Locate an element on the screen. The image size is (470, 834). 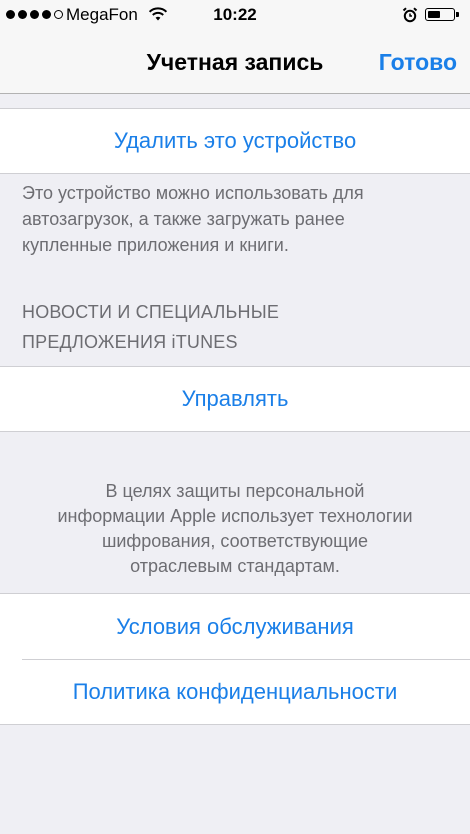
device-footer-line: Это устройство можно использовать для is located at coordinates (193, 193).